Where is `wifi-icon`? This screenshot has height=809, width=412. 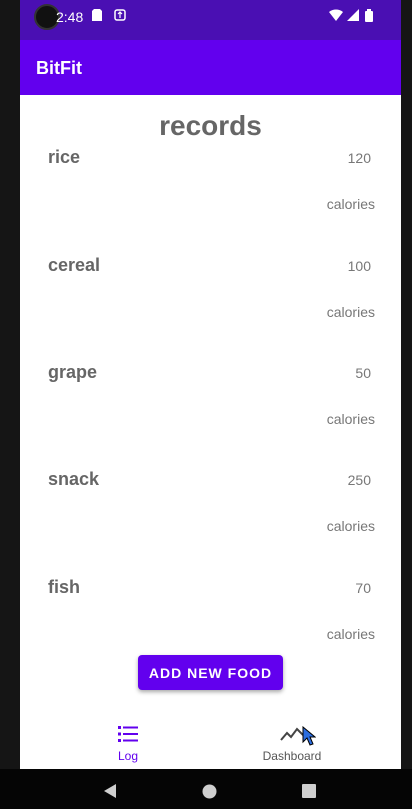
wifi-icon is located at coordinates (336, 16).